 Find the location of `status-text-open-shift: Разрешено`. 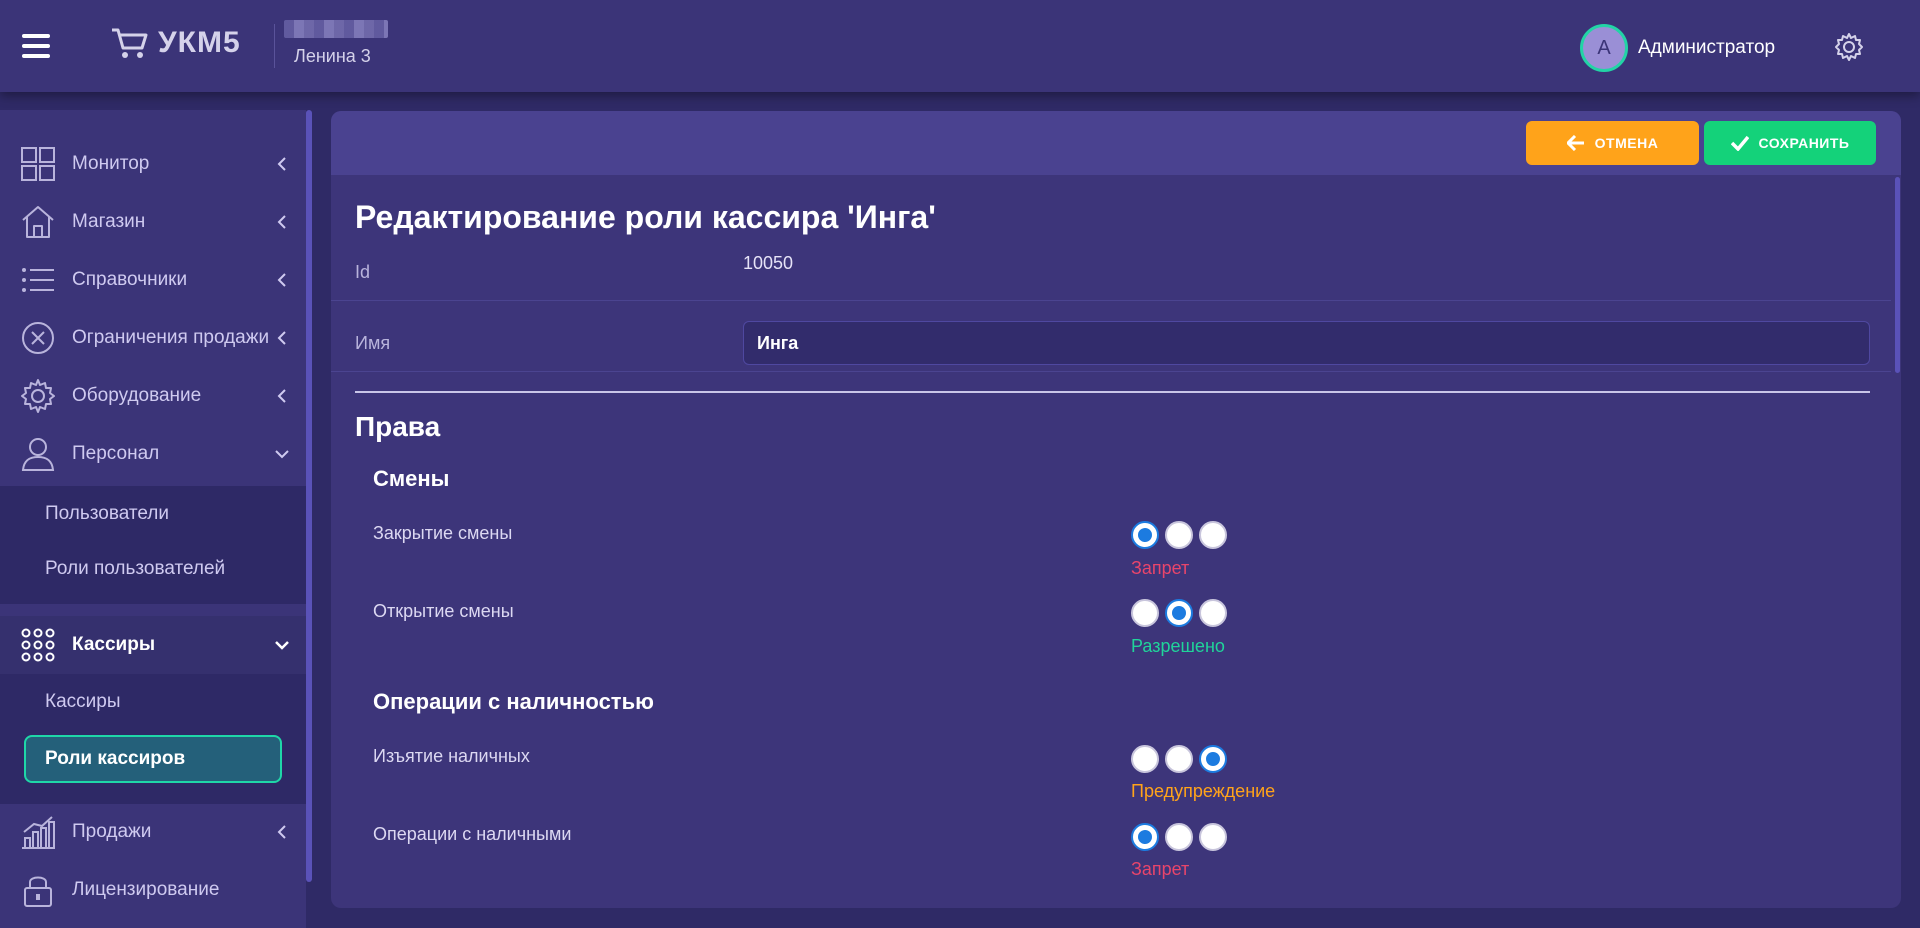

status-text-open-shift: Разрешено is located at coordinates (1178, 646).